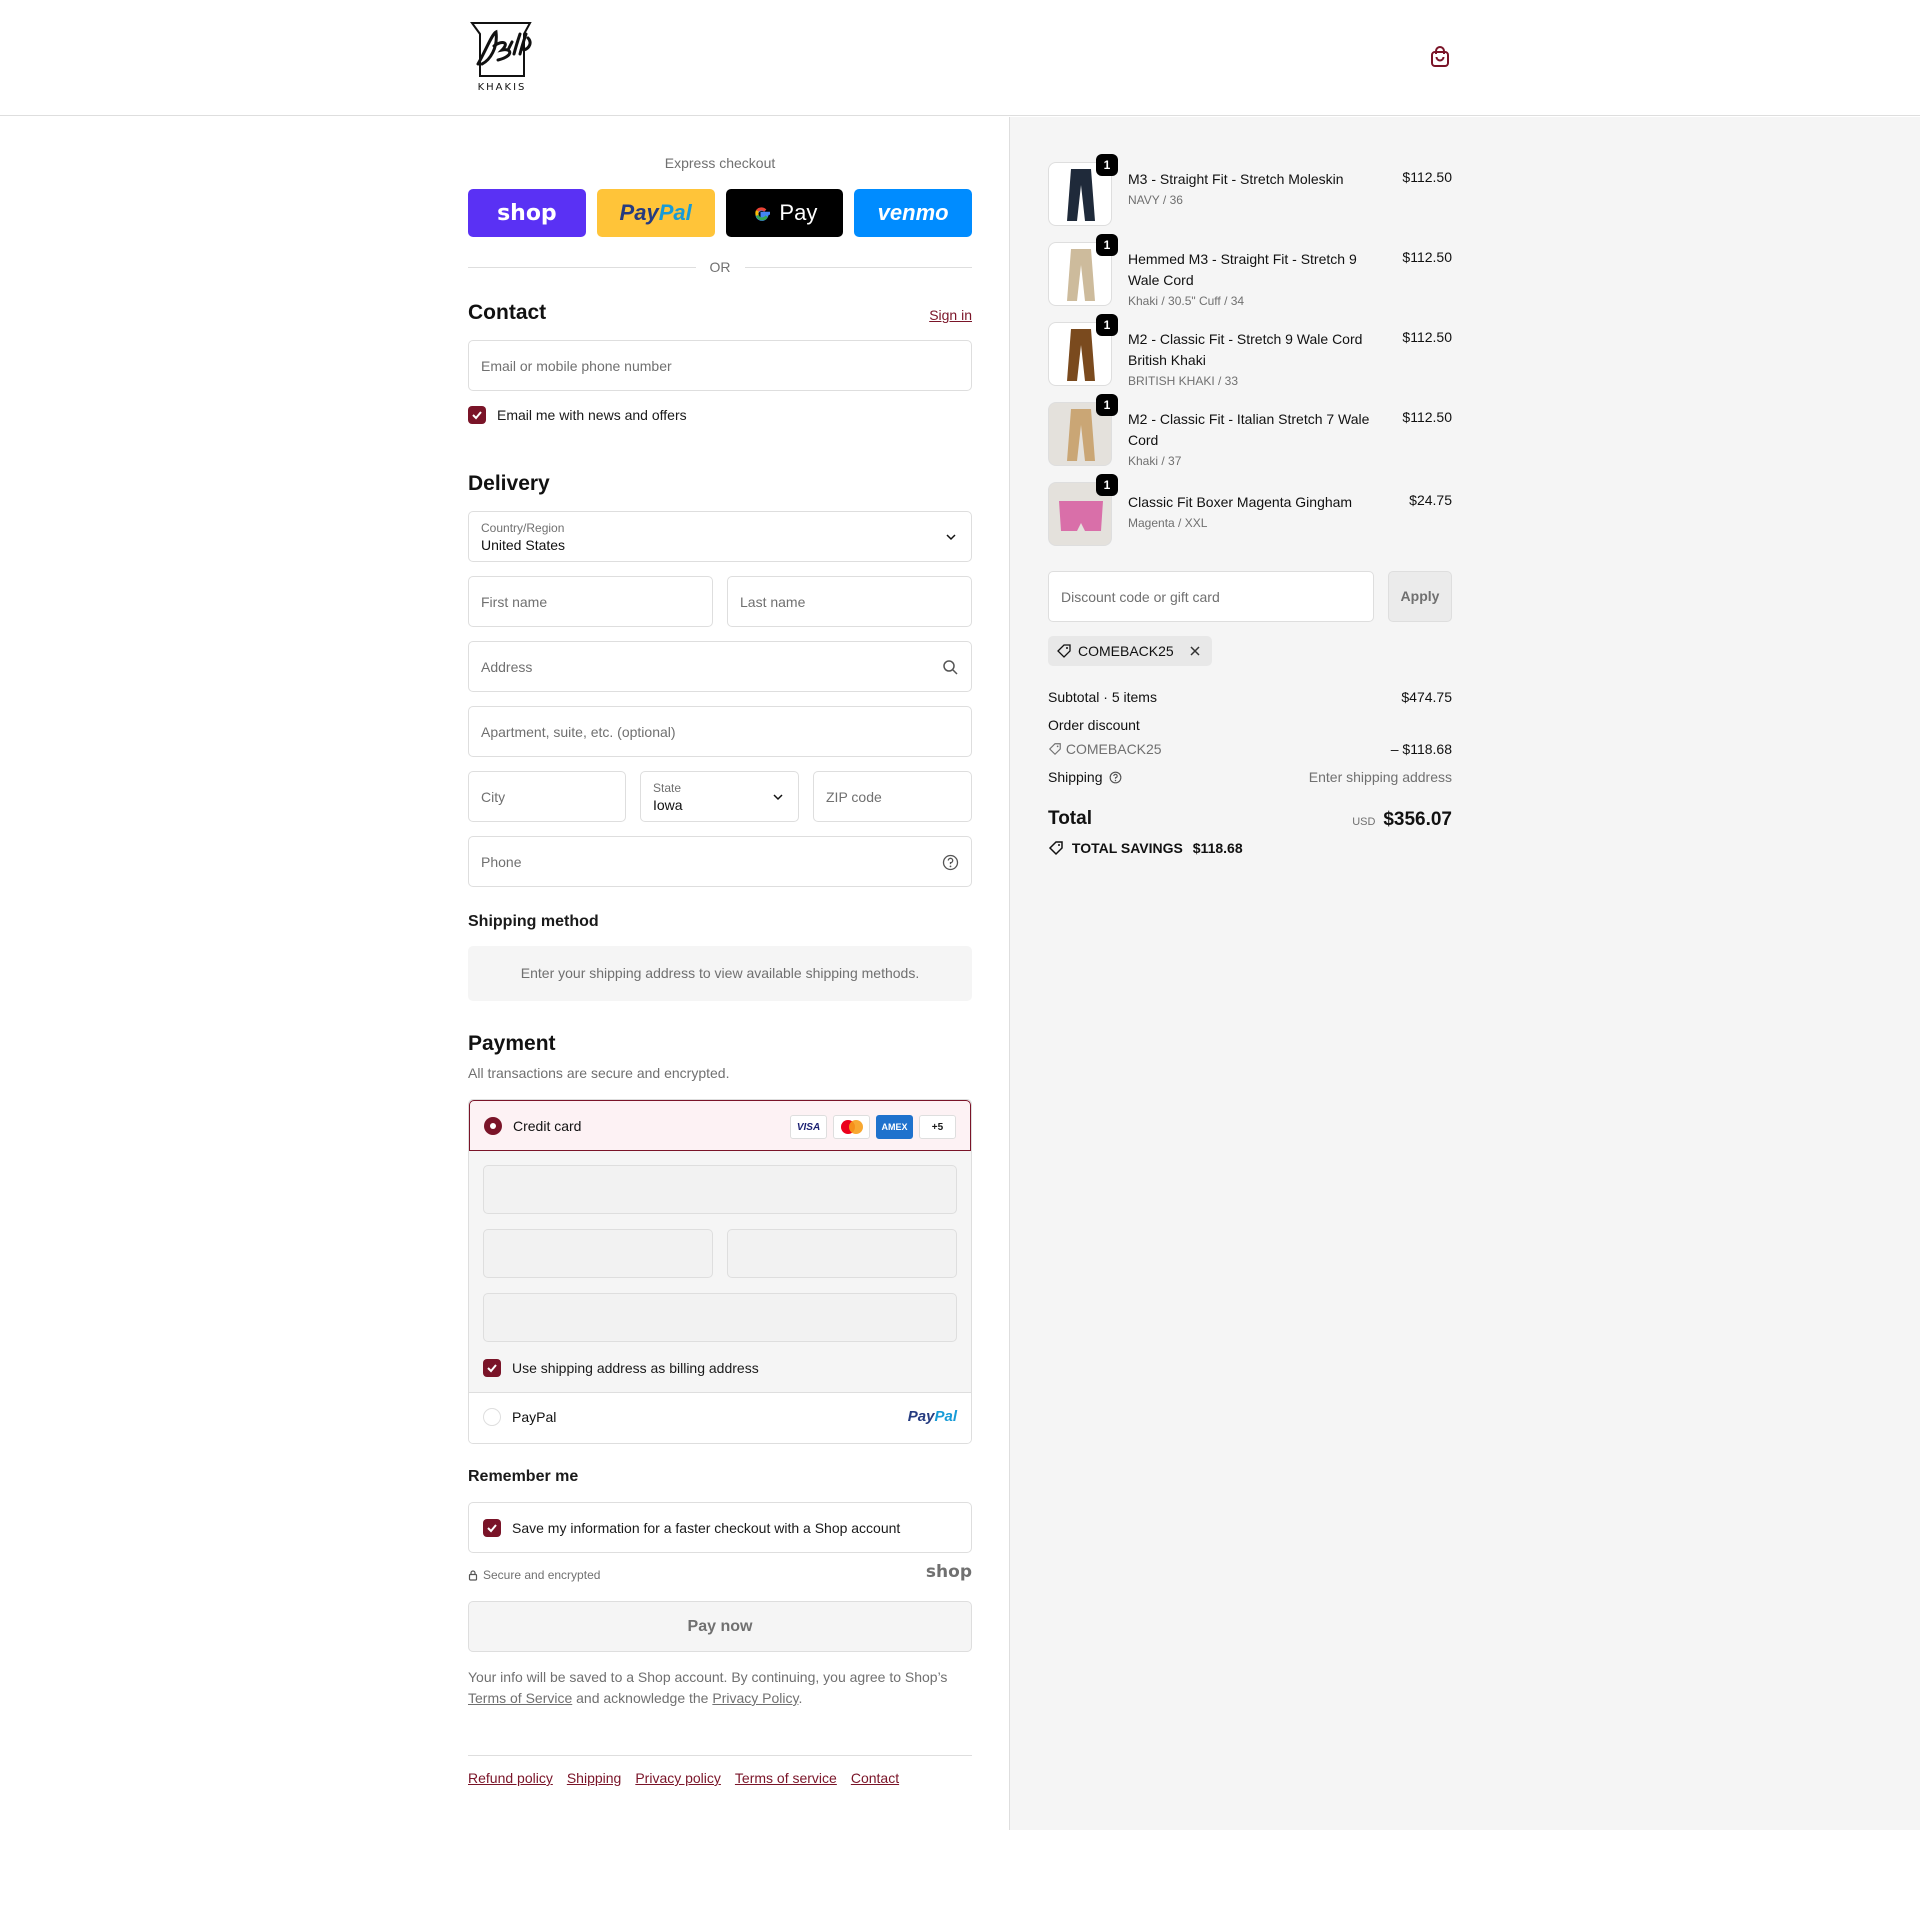  What do you see at coordinates (720, 163) in the screenshot?
I see `express-checkout-title: Express checkout` at bounding box center [720, 163].